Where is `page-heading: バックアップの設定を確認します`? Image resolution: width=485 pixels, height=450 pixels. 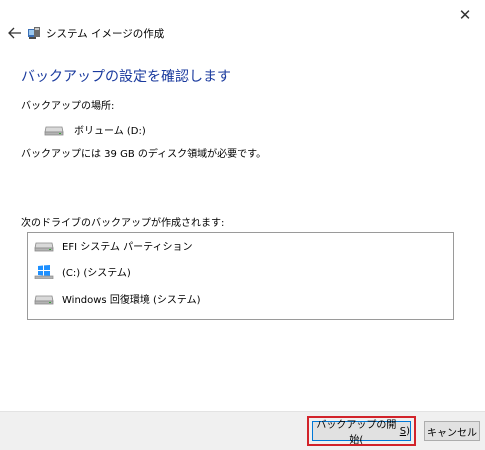
page-heading: バックアップの設定を確認します is located at coordinates (126, 77).